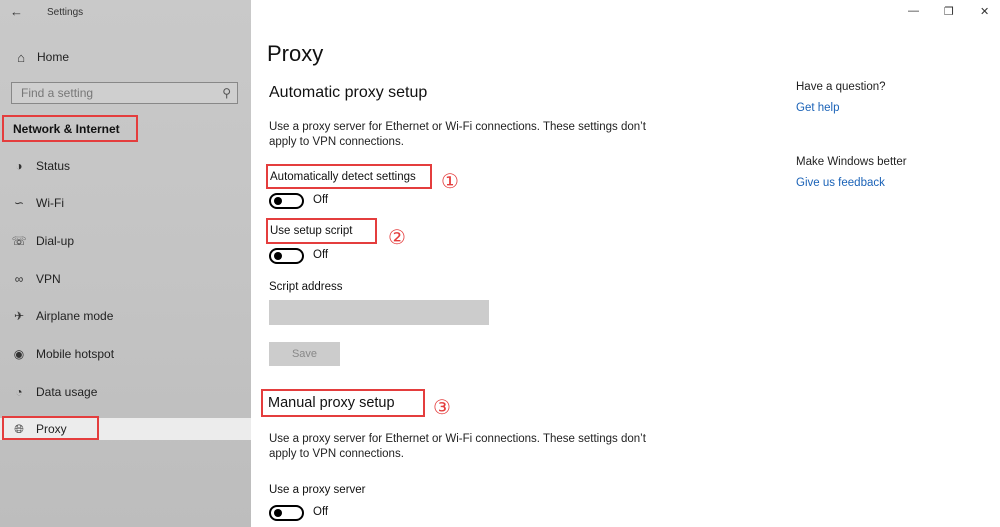 This screenshot has height=527, width=1000. What do you see at coordinates (19, 279) in the screenshot?
I see `vpn-icon: ∞` at bounding box center [19, 279].